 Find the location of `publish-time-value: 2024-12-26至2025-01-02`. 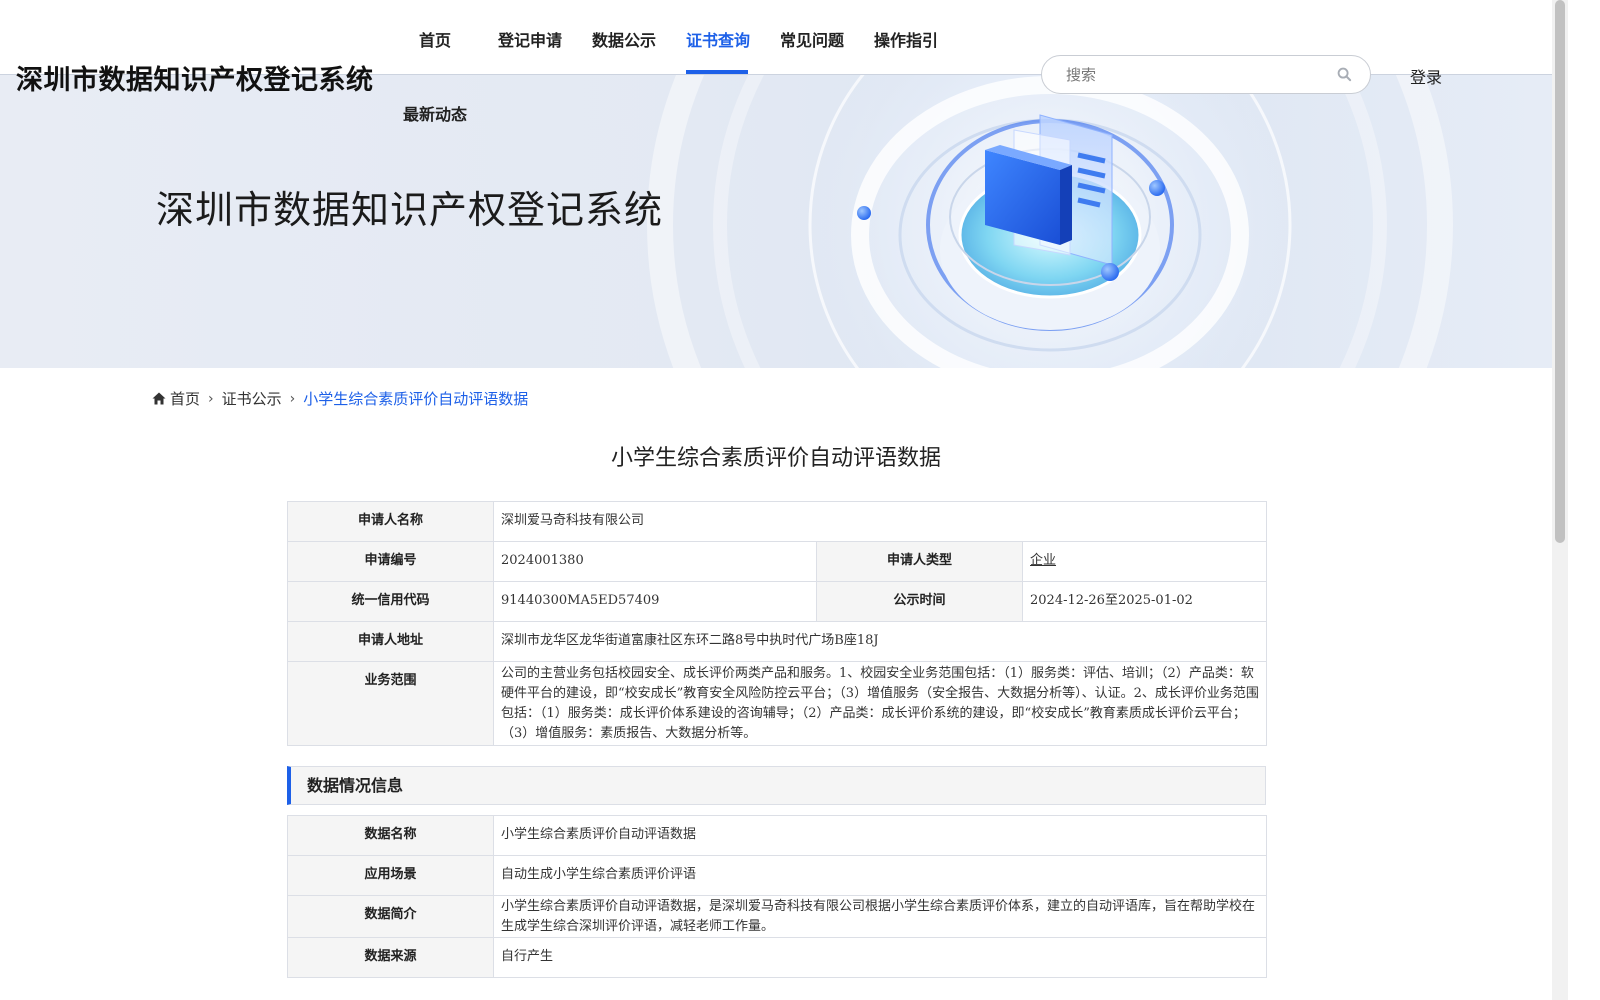

publish-time-value: 2024-12-26至2025-01-02 is located at coordinates (1144, 601).